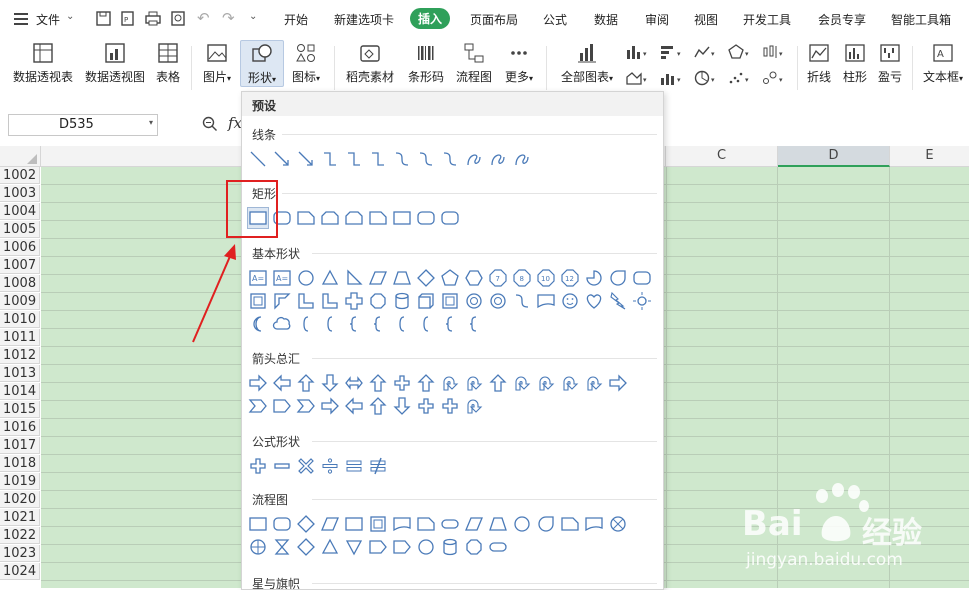  I want to click on row-header: 1009, so click(20, 301).